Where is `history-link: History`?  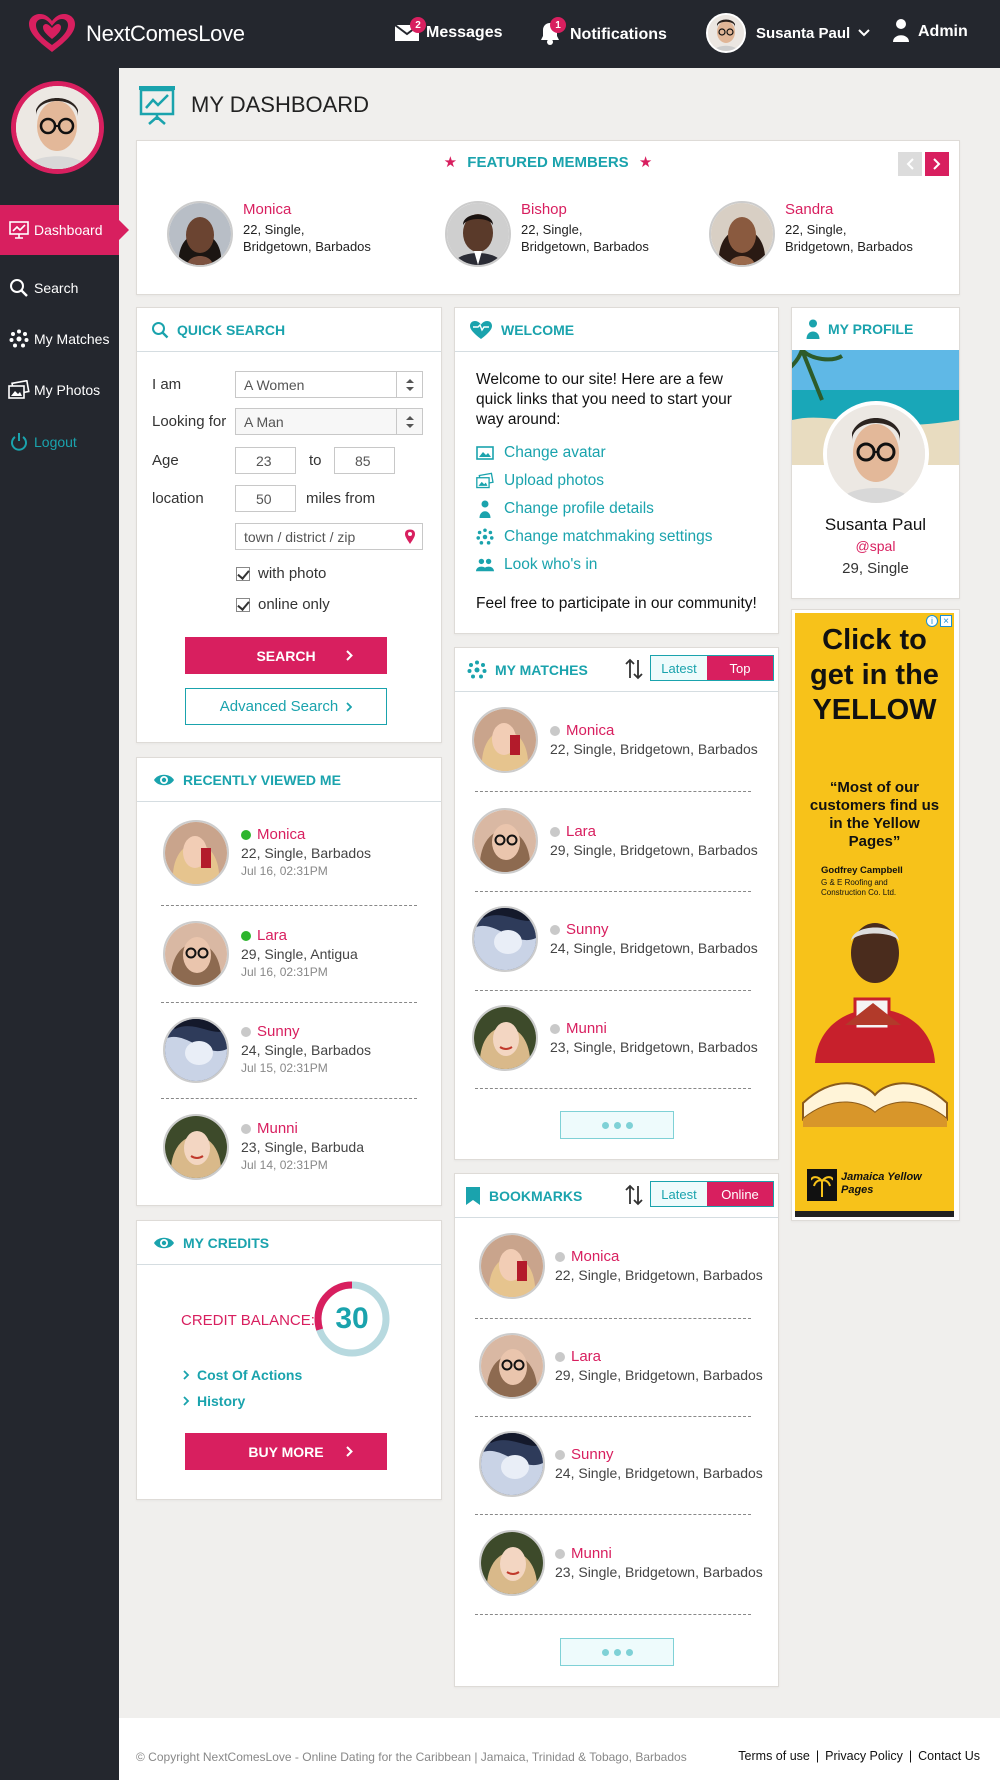
history-link: History is located at coordinates (214, 1401).